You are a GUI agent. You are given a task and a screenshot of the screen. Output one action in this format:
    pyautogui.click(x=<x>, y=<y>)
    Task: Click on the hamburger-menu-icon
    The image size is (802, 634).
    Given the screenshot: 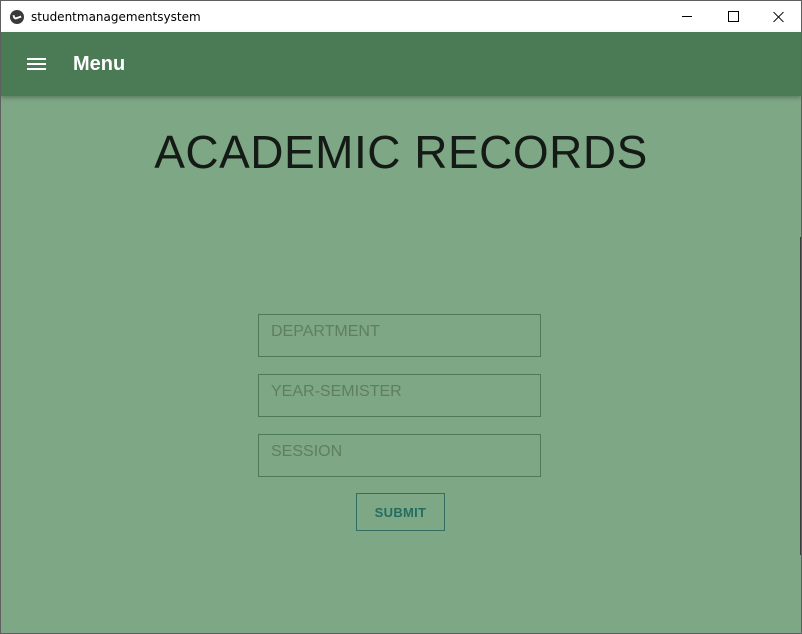 What is the action you would take?
    pyautogui.click(x=37, y=64)
    